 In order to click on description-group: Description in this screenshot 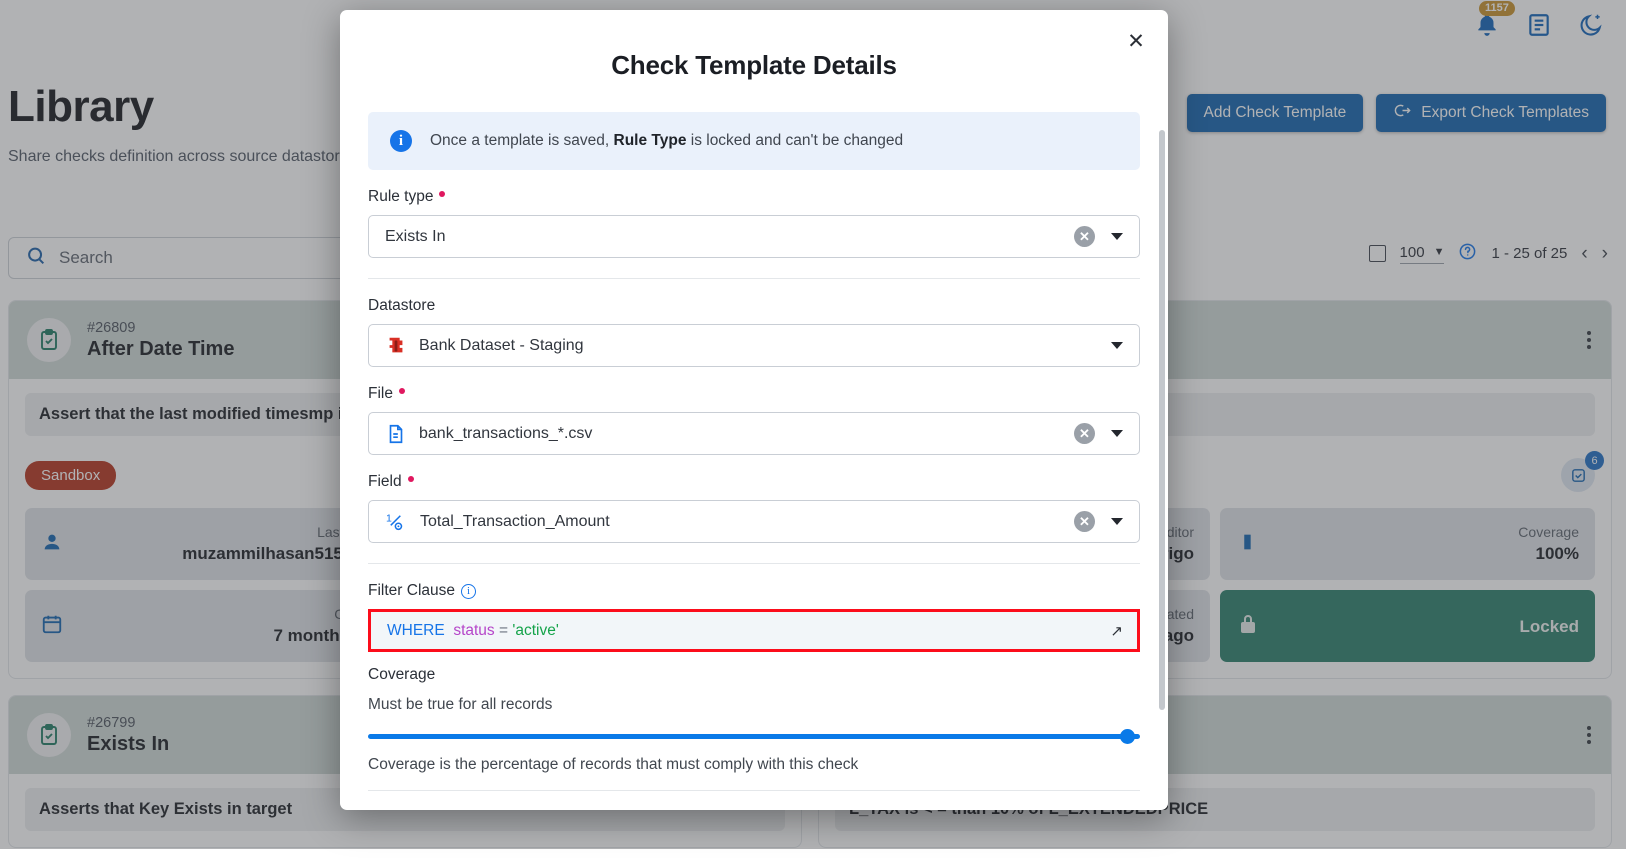, I will do `click(554, 809)`.